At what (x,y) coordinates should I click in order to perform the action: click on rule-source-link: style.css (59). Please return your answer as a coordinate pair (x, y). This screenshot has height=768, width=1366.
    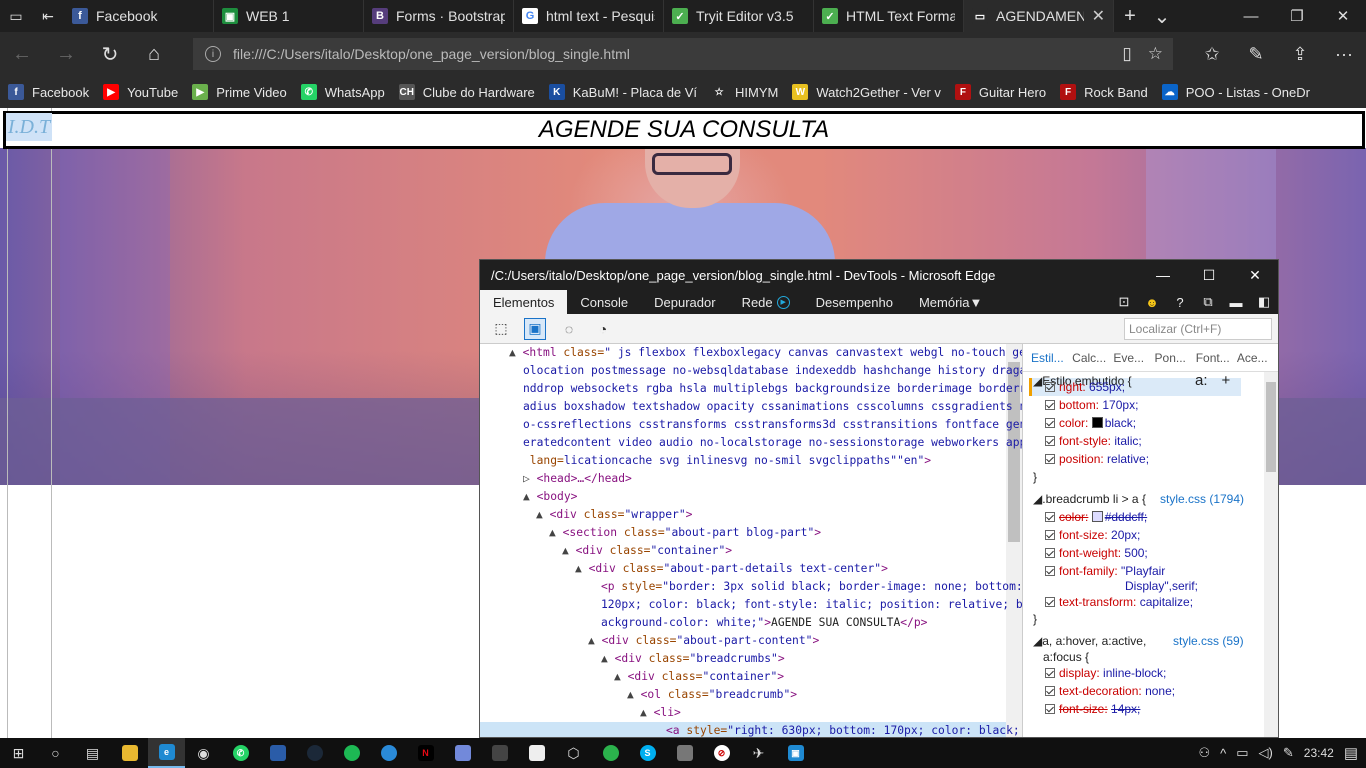
    Looking at the image, I should click on (1208, 641).